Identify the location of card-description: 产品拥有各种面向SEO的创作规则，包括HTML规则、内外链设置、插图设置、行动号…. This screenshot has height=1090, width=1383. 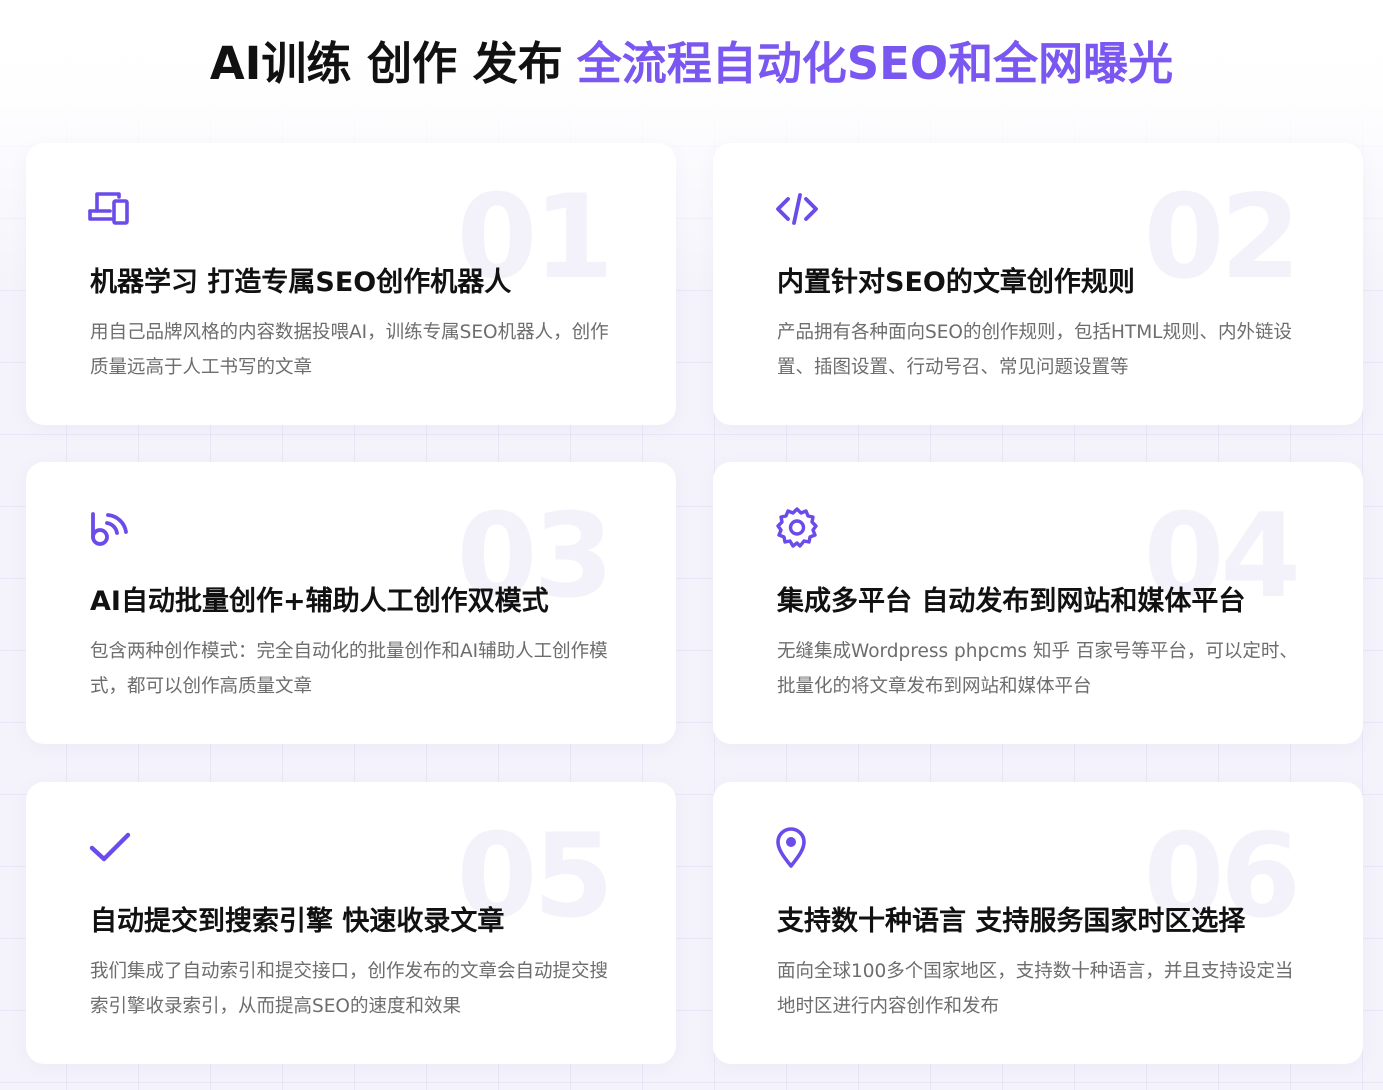
(1034, 350).